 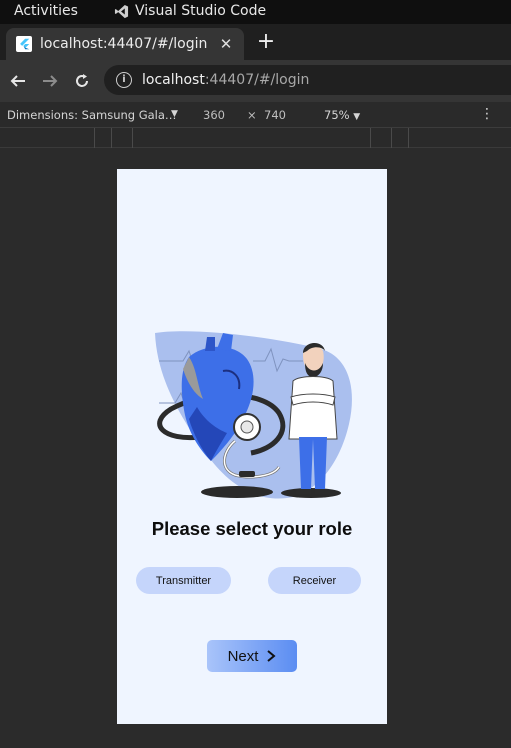 What do you see at coordinates (226, 44) in the screenshot?
I see `tab-close-icon: ✕` at bounding box center [226, 44].